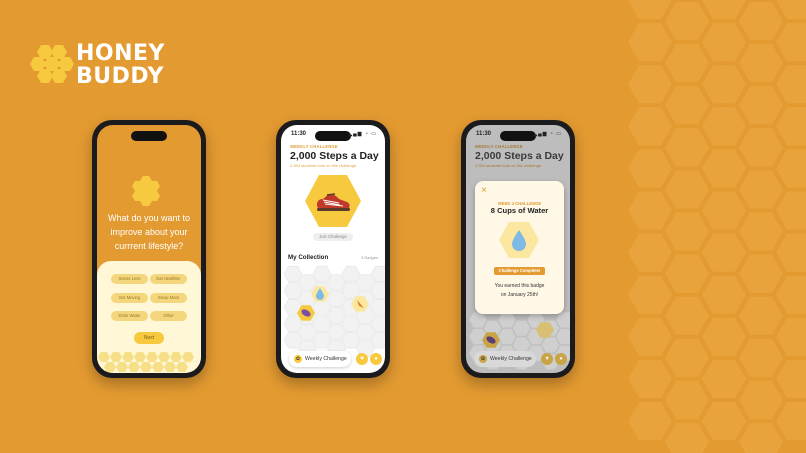  What do you see at coordinates (149, 232) in the screenshot?
I see `question-line-2: improve about your` at bounding box center [149, 232].